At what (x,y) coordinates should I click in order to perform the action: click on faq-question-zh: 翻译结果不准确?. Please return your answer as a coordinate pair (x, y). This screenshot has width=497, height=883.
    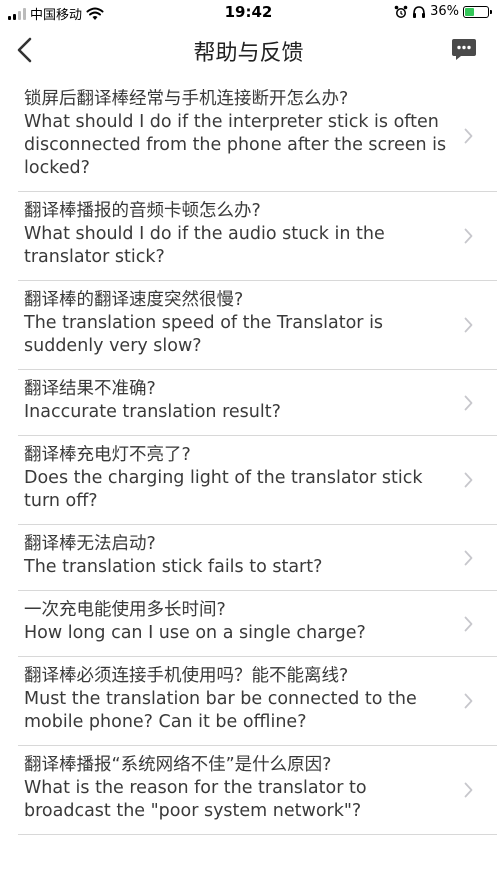
    Looking at the image, I should click on (90, 389).